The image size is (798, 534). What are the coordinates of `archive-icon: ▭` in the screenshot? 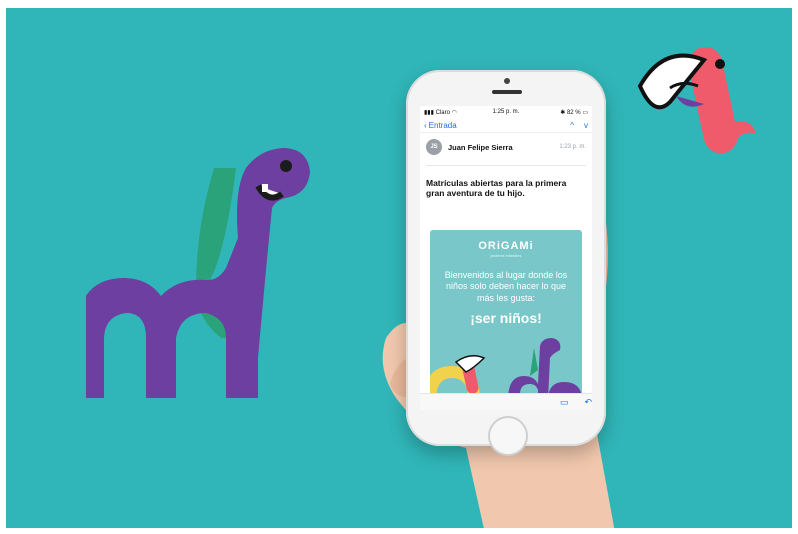 It's located at (564, 402).